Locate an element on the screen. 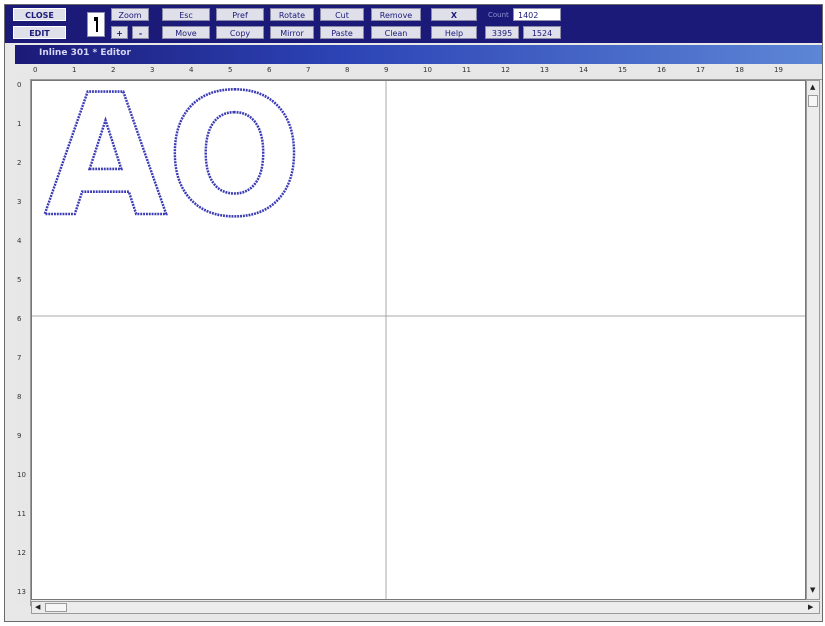  ruler-h-label: 10 is located at coordinates (427, 70).